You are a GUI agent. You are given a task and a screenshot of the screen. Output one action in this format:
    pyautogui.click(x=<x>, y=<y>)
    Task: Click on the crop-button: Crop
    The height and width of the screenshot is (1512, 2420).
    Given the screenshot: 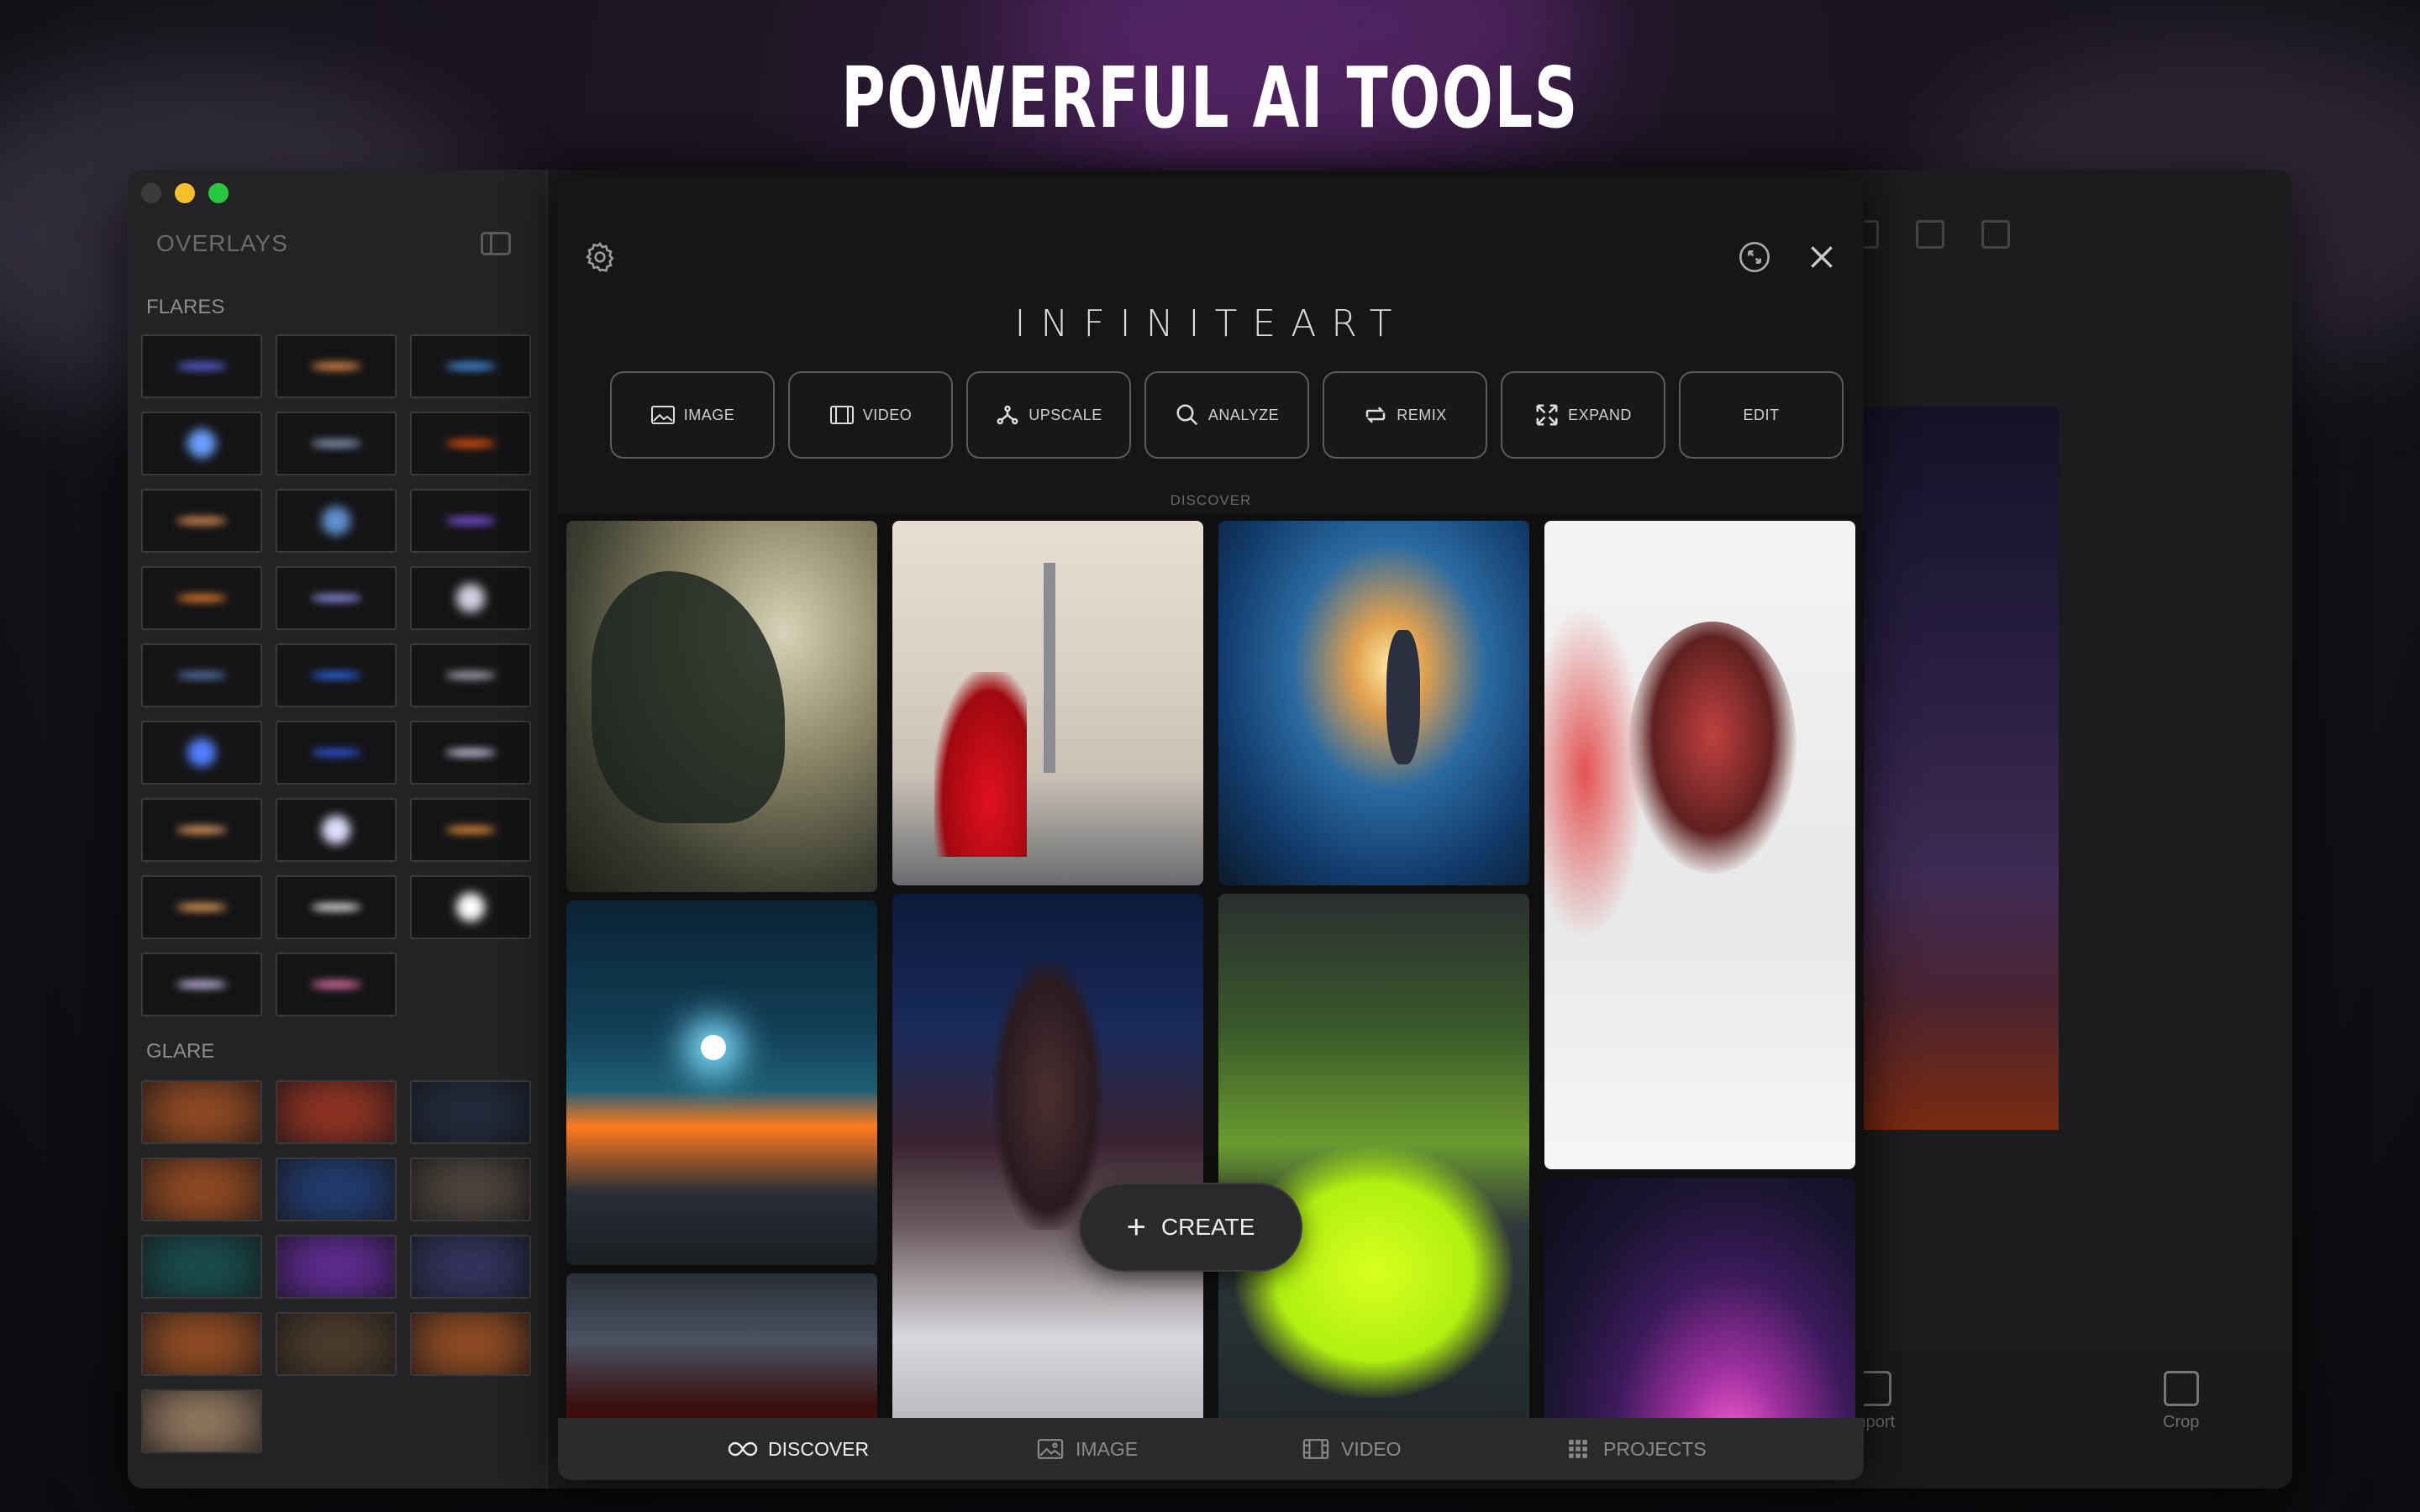 What is the action you would take?
    pyautogui.click(x=2181, y=1401)
    